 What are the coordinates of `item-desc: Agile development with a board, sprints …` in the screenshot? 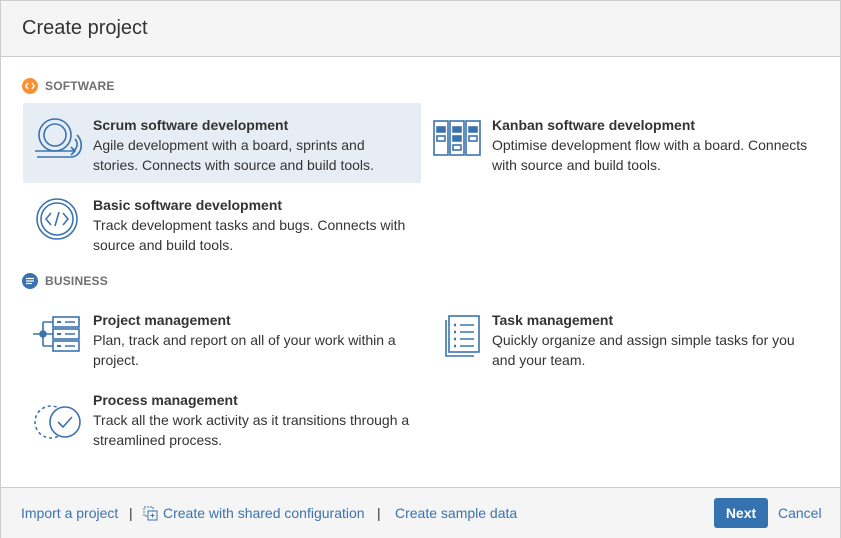 It's located at (233, 155).